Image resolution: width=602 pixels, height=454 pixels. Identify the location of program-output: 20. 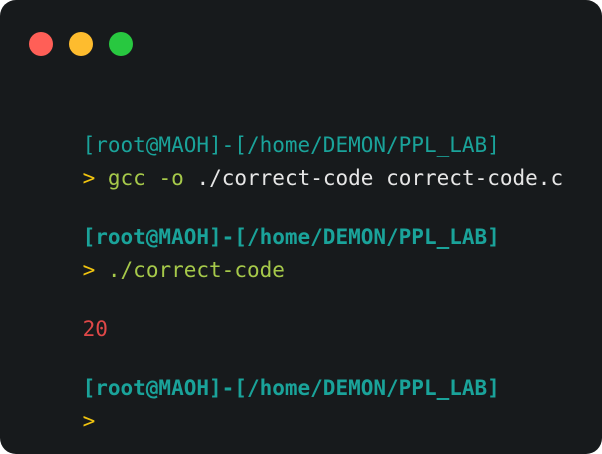
(95, 329).